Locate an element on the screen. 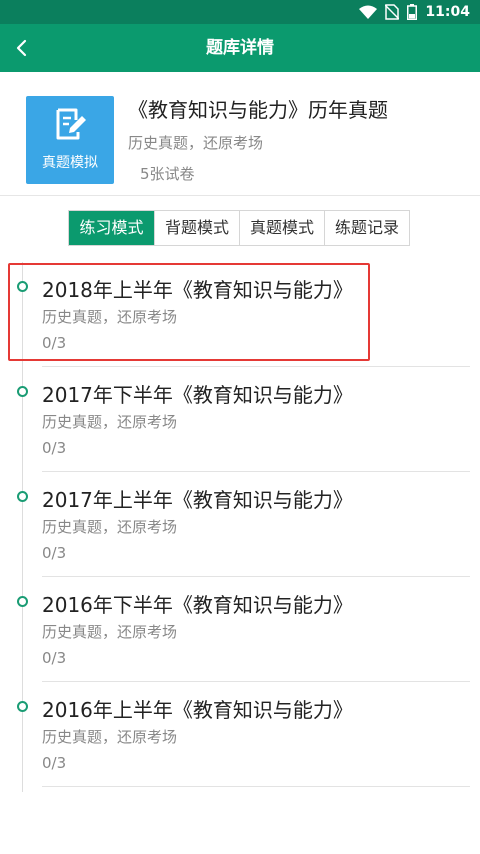 This screenshot has height=854, width=480. page-title: 题库详情 is located at coordinates (240, 48).